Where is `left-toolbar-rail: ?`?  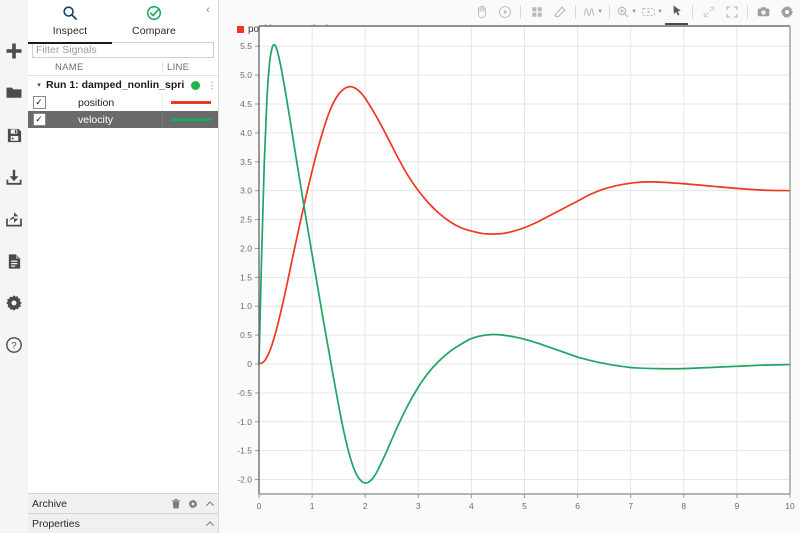 left-toolbar-rail: ? is located at coordinates (14, 266).